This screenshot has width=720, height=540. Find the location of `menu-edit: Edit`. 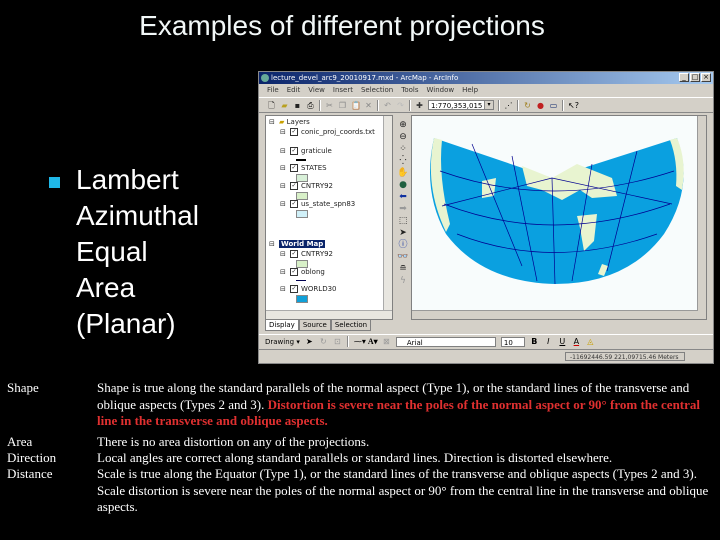

menu-edit: Edit is located at coordinates (294, 90).